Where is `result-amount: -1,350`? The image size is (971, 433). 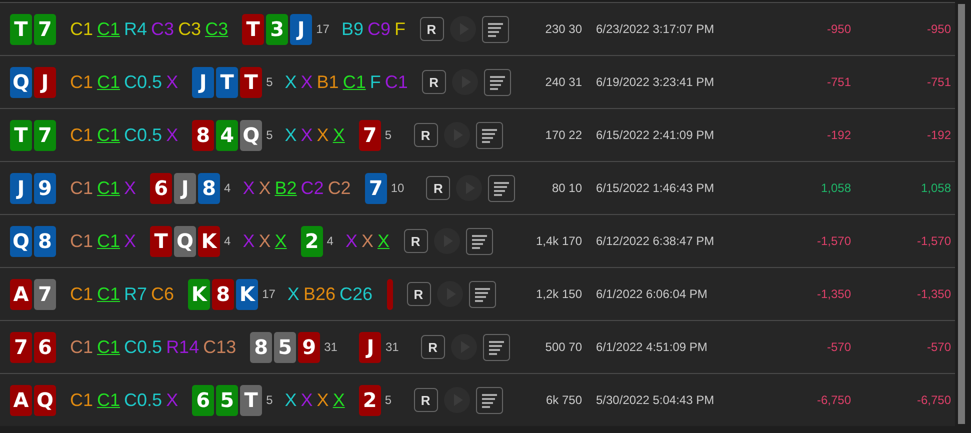
result-amount: -1,350 is located at coordinates (833, 294).